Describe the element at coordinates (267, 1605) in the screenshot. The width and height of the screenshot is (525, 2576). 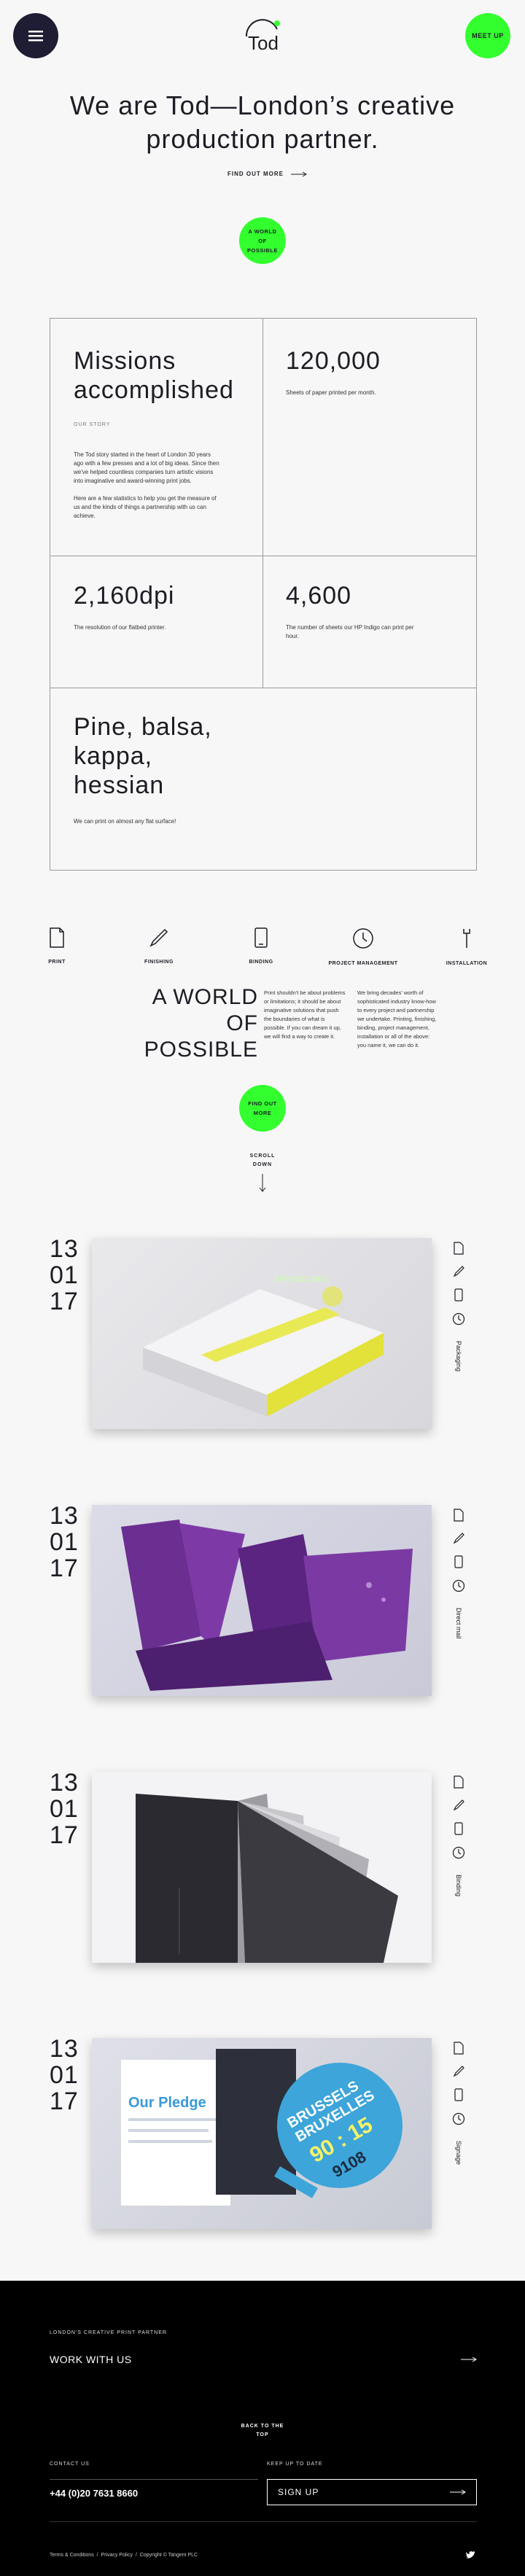
I see `mailer-illustration` at that location.